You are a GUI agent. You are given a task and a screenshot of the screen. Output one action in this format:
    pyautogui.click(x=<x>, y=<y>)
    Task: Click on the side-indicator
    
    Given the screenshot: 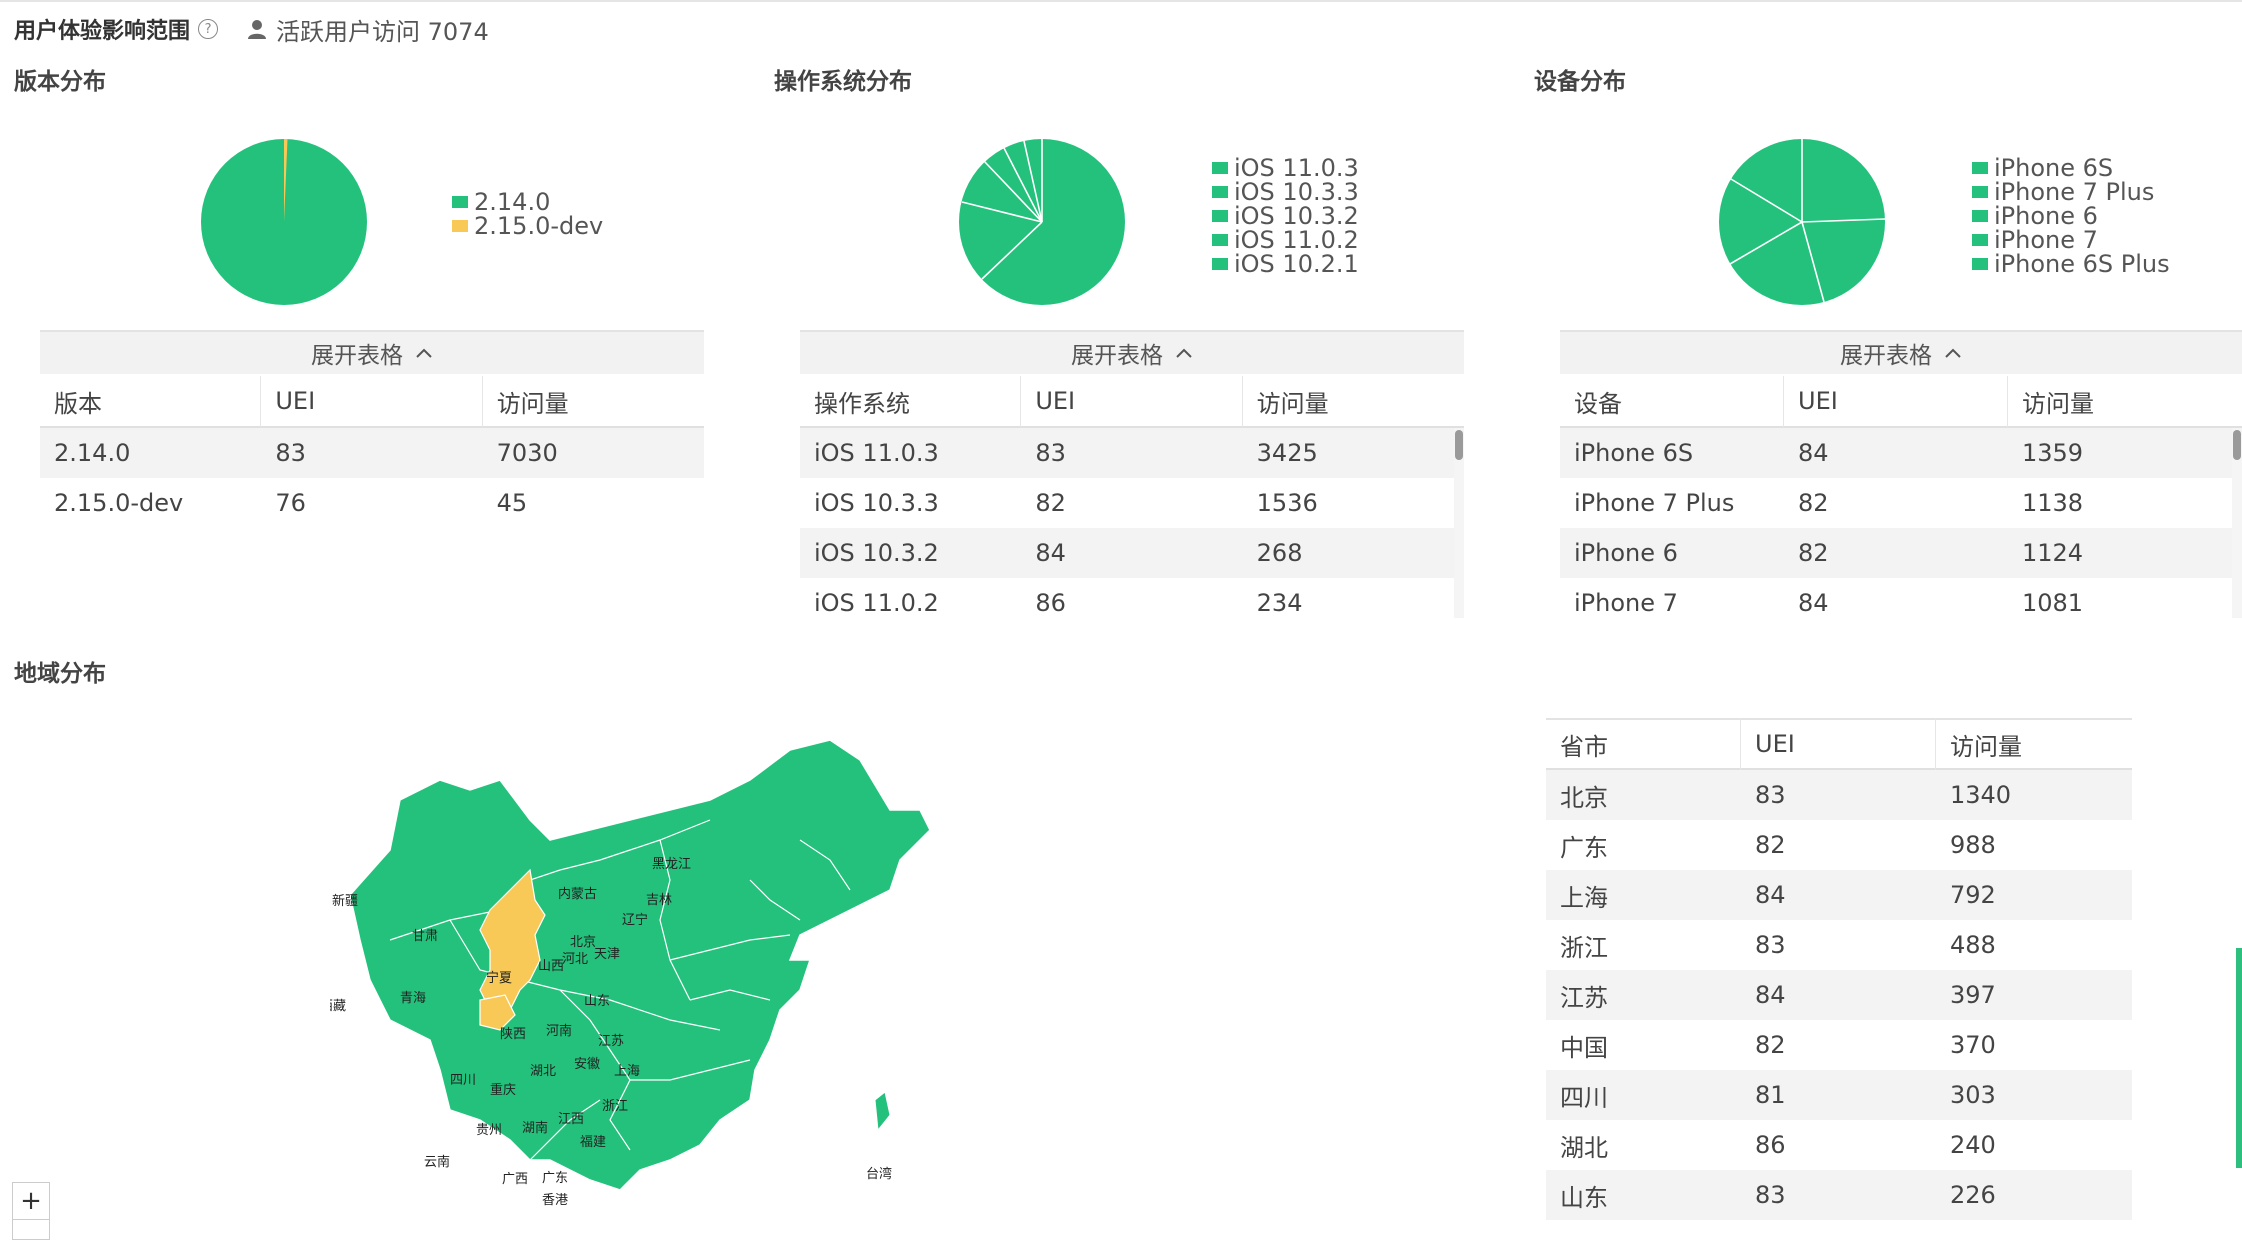 What is the action you would take?
    pyautogui.click(x=2239, y=1058)
    